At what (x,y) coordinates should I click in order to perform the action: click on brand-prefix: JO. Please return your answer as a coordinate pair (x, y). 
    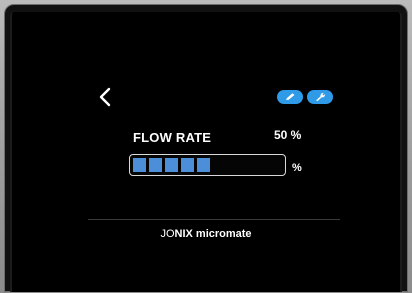
    Looking at the image, I should click on (167, 234).